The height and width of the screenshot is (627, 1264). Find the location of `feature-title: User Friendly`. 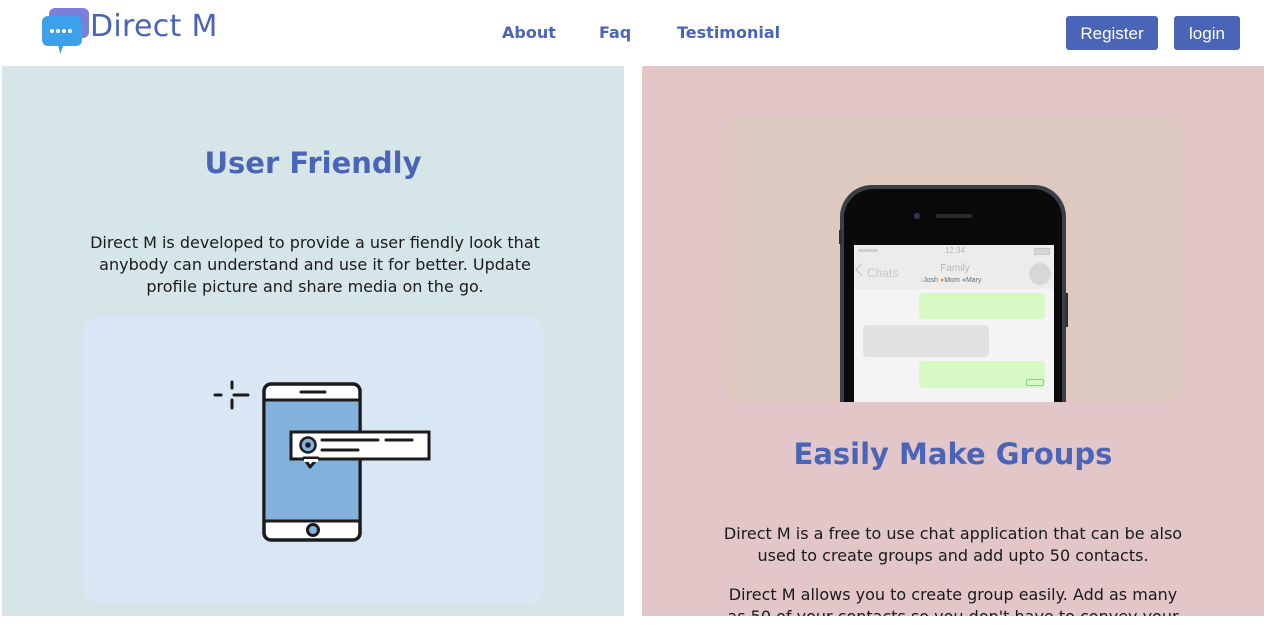

feature-title: User Friendly is located at coordinates (313, 163).